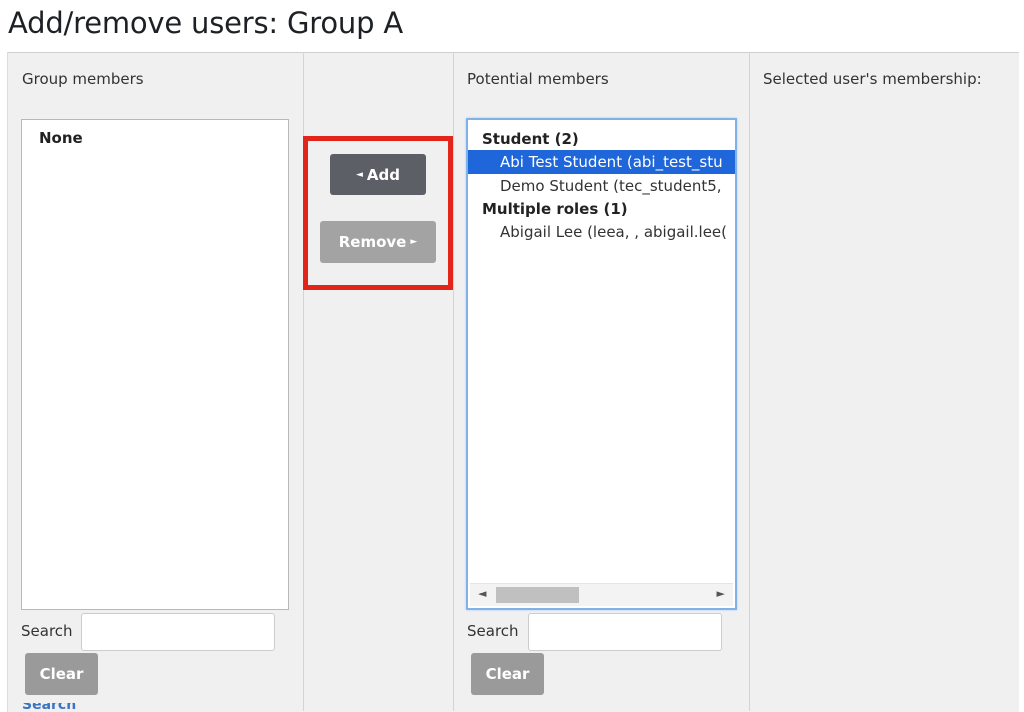 The width and height of the screenshot is (1024, 712). Describe the element at coordinates (178, 632) in the screenshot. I see `group-members-search-input` at that location.